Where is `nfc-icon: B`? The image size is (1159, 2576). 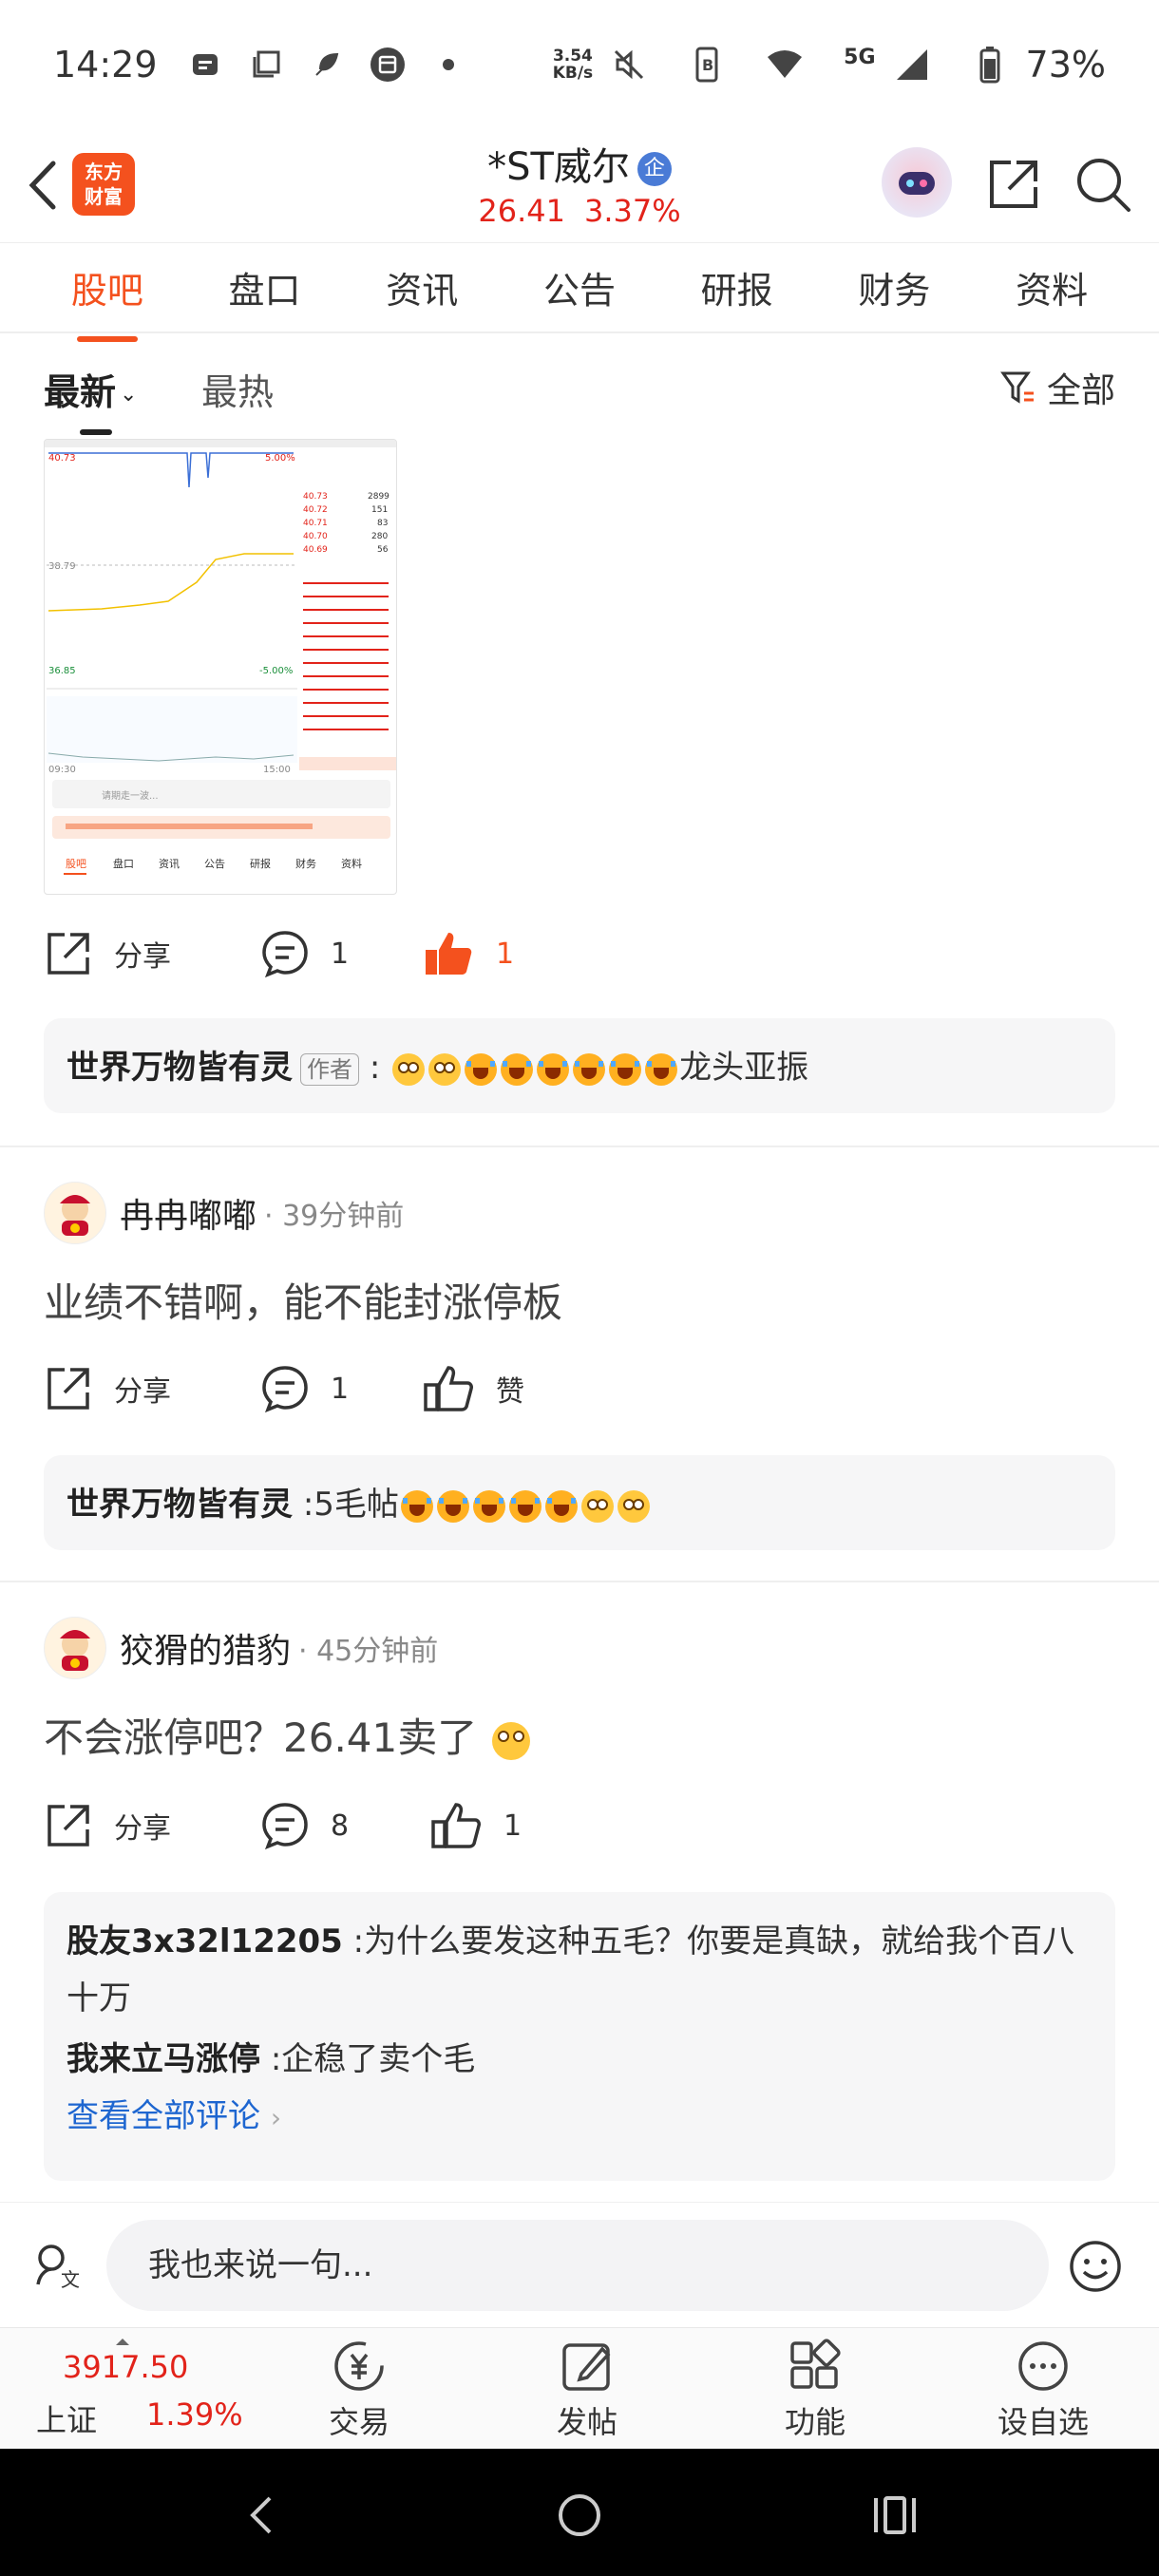 nfc-icon: B is located at coordinates (707, 65).